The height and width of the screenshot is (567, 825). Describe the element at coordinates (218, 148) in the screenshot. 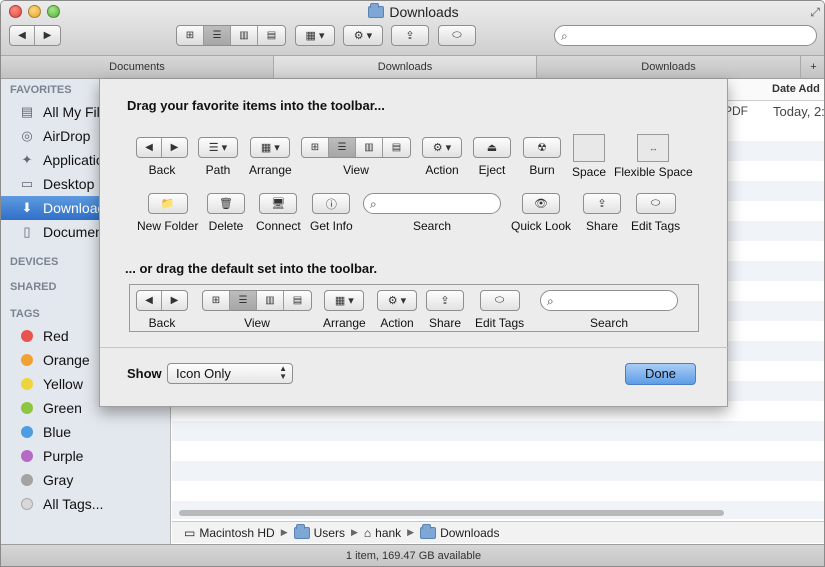

I see `path-icon: ☰ ▾` at that location.